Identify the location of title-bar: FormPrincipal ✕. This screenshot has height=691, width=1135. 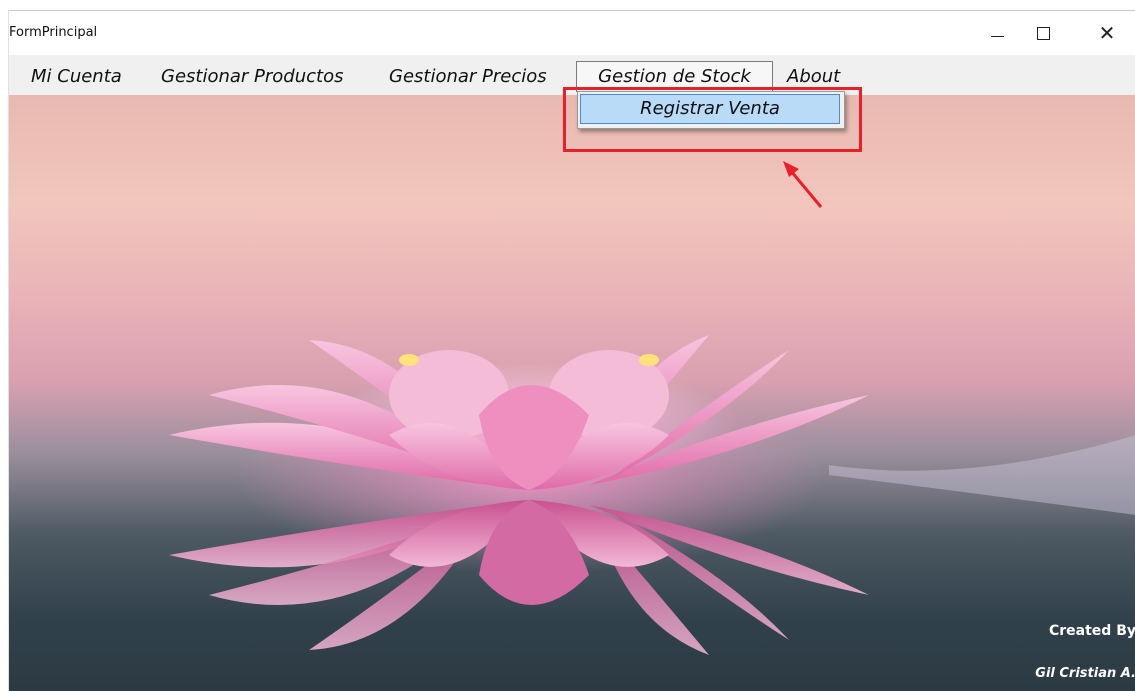
(572, 33).